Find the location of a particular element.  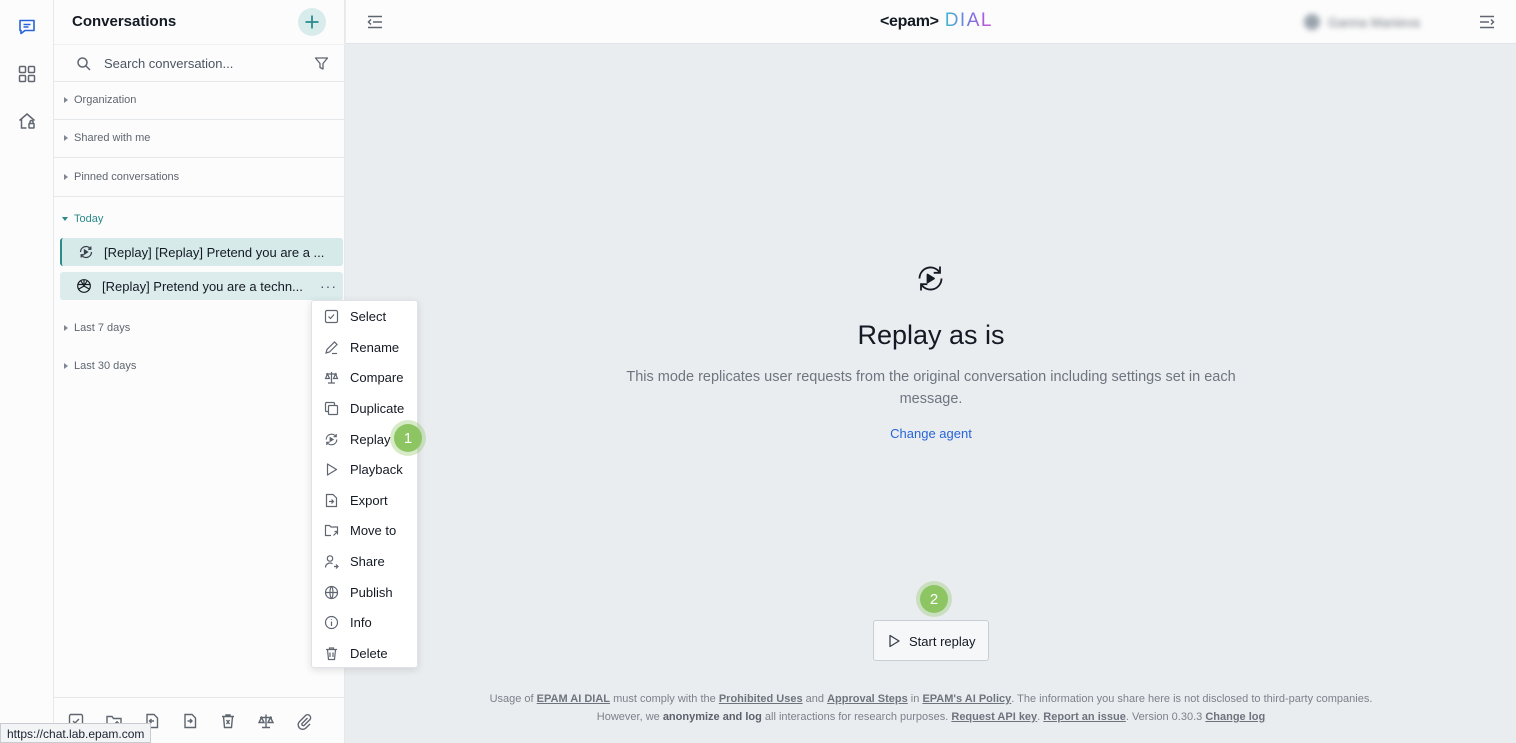

toggle-settings-panel-icon is located at coordinates (1487, 22).